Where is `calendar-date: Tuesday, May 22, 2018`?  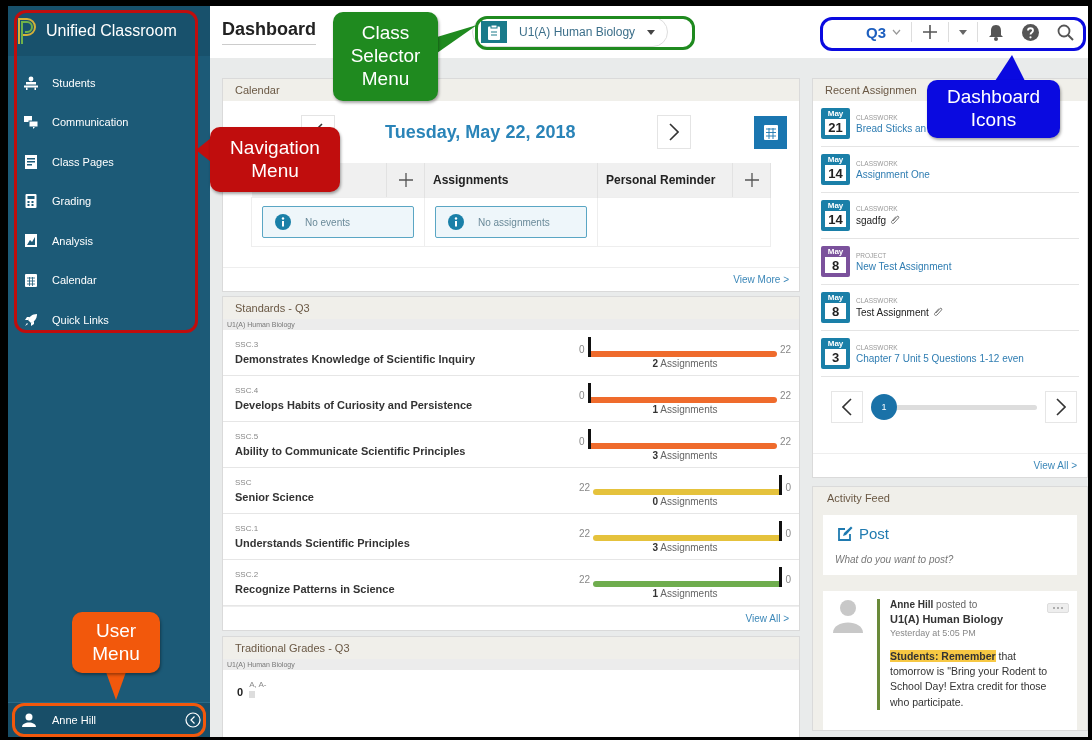 calendar-date: Tuesday, May 22, 2018 is located at coordinates (481, 132).